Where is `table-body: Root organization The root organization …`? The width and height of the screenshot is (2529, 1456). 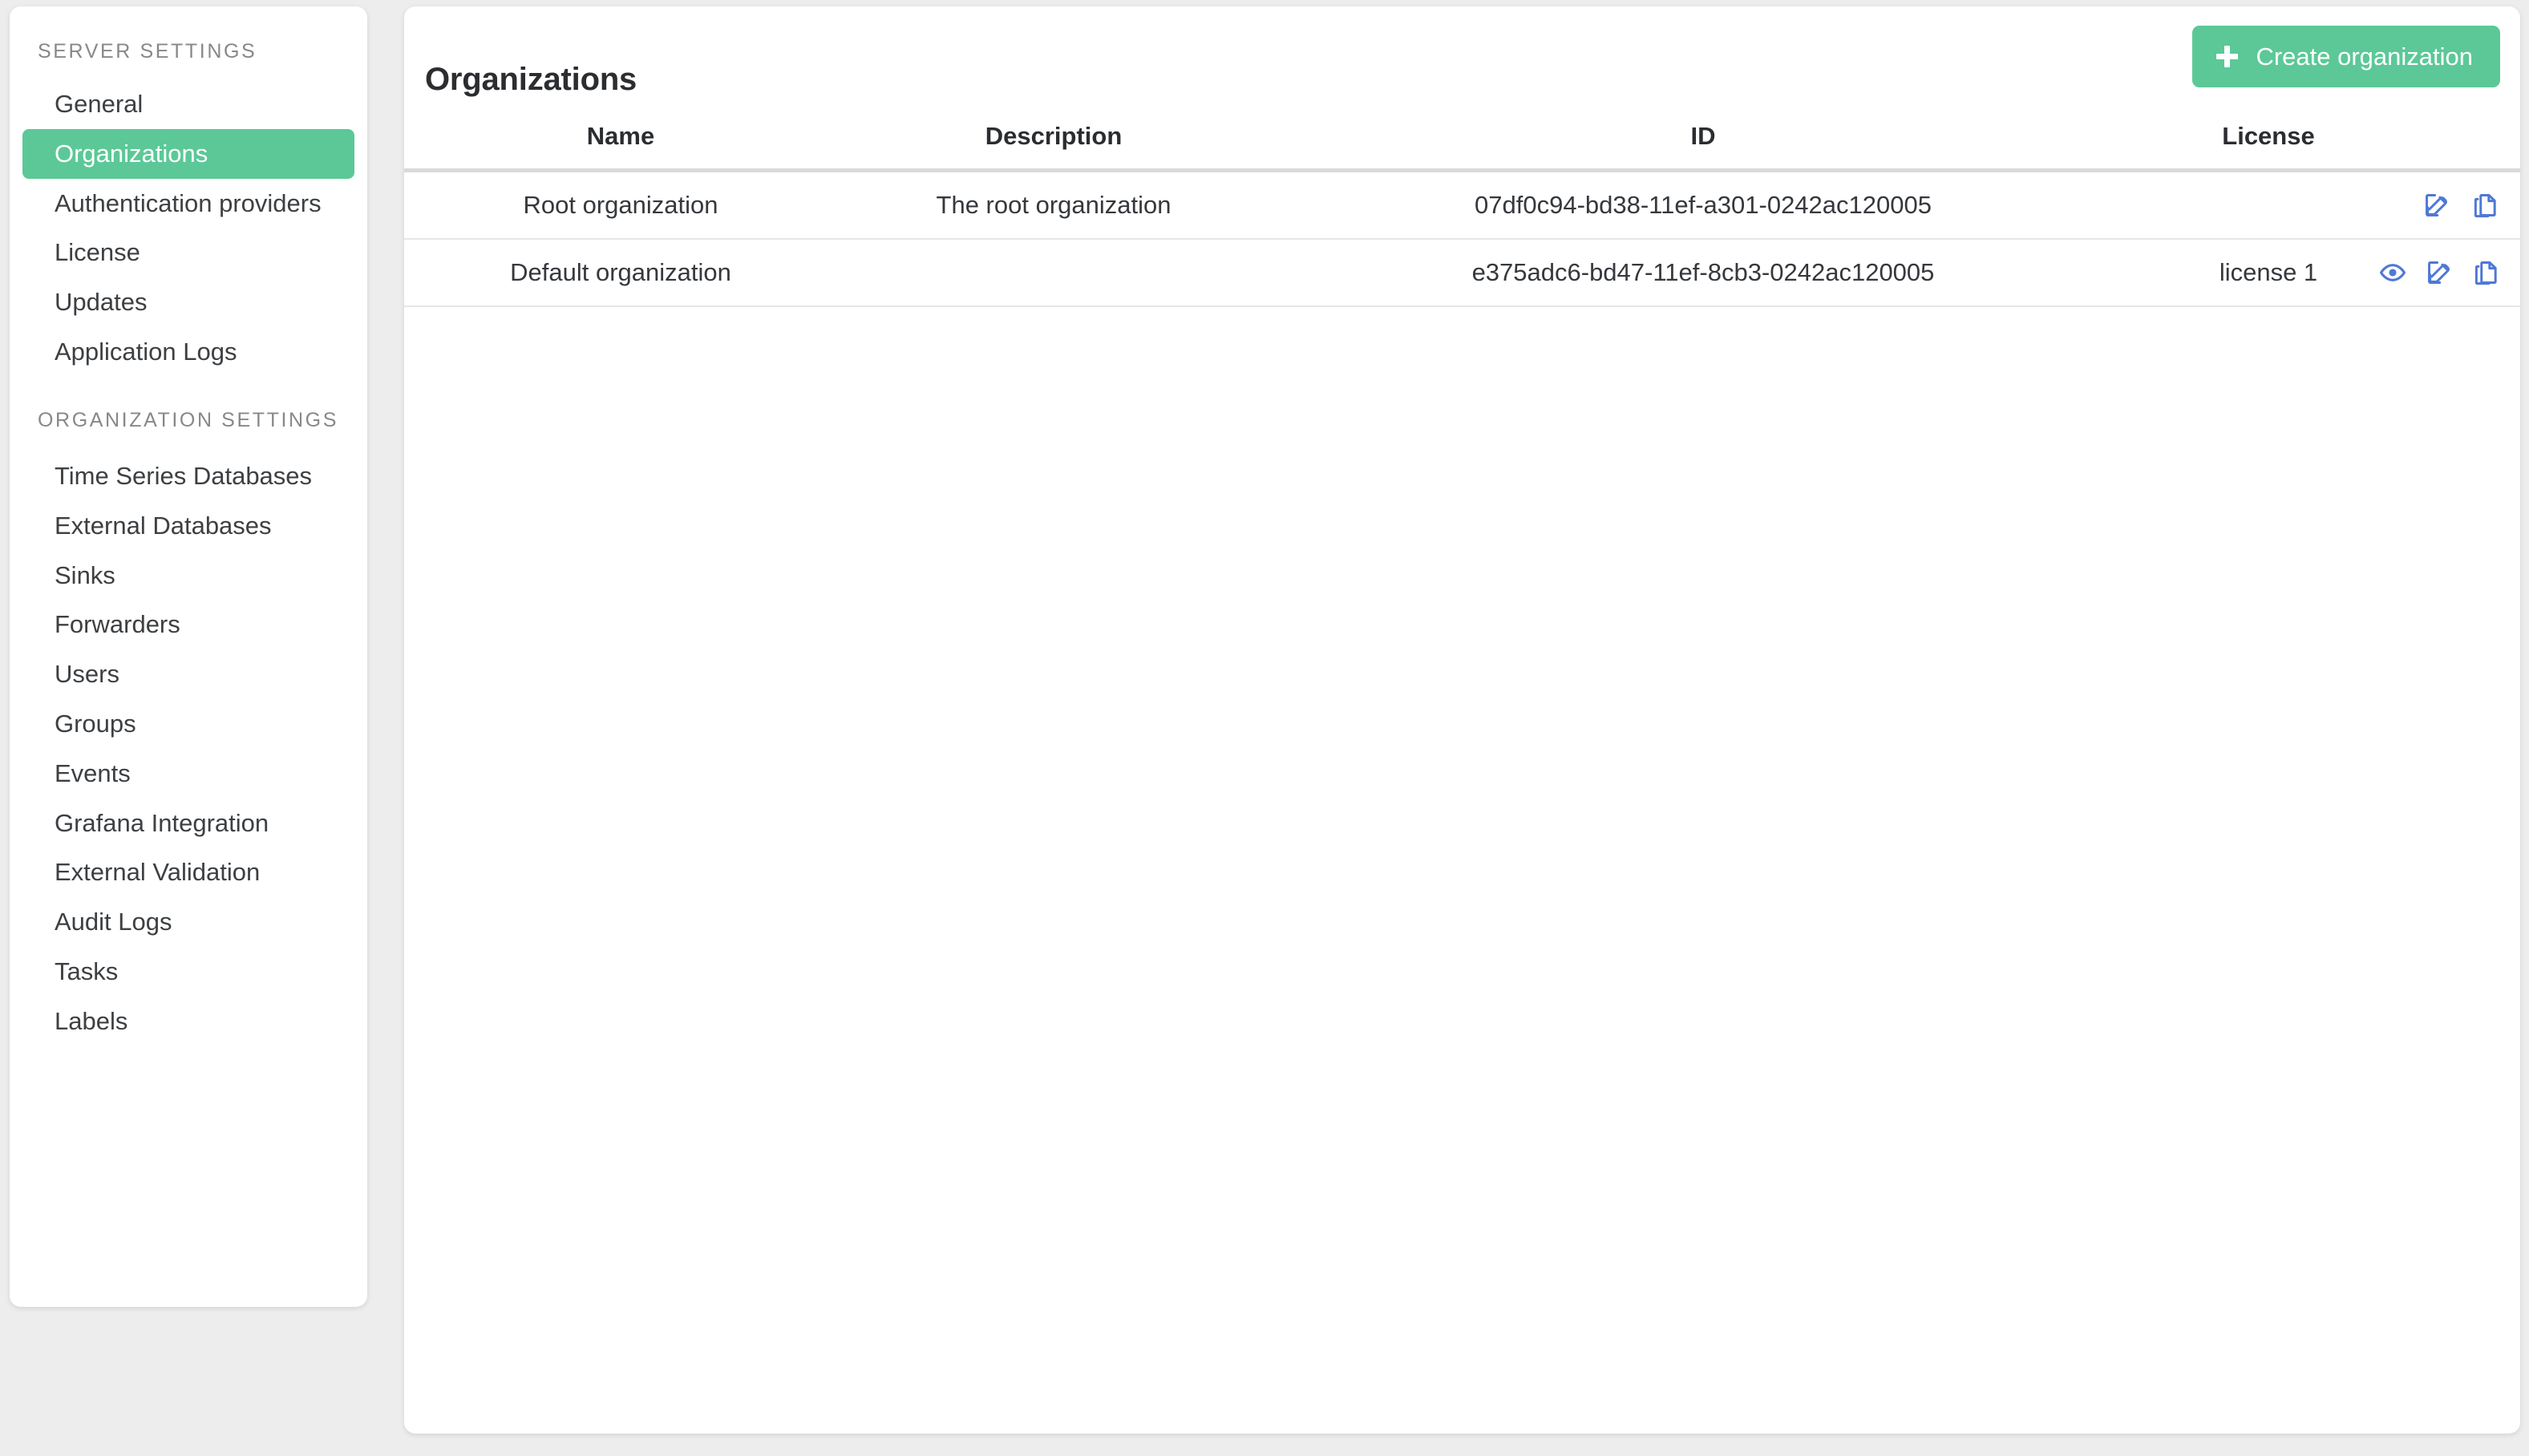
table-body: Root organization The root organization … is located at coordinates (1462, 238).